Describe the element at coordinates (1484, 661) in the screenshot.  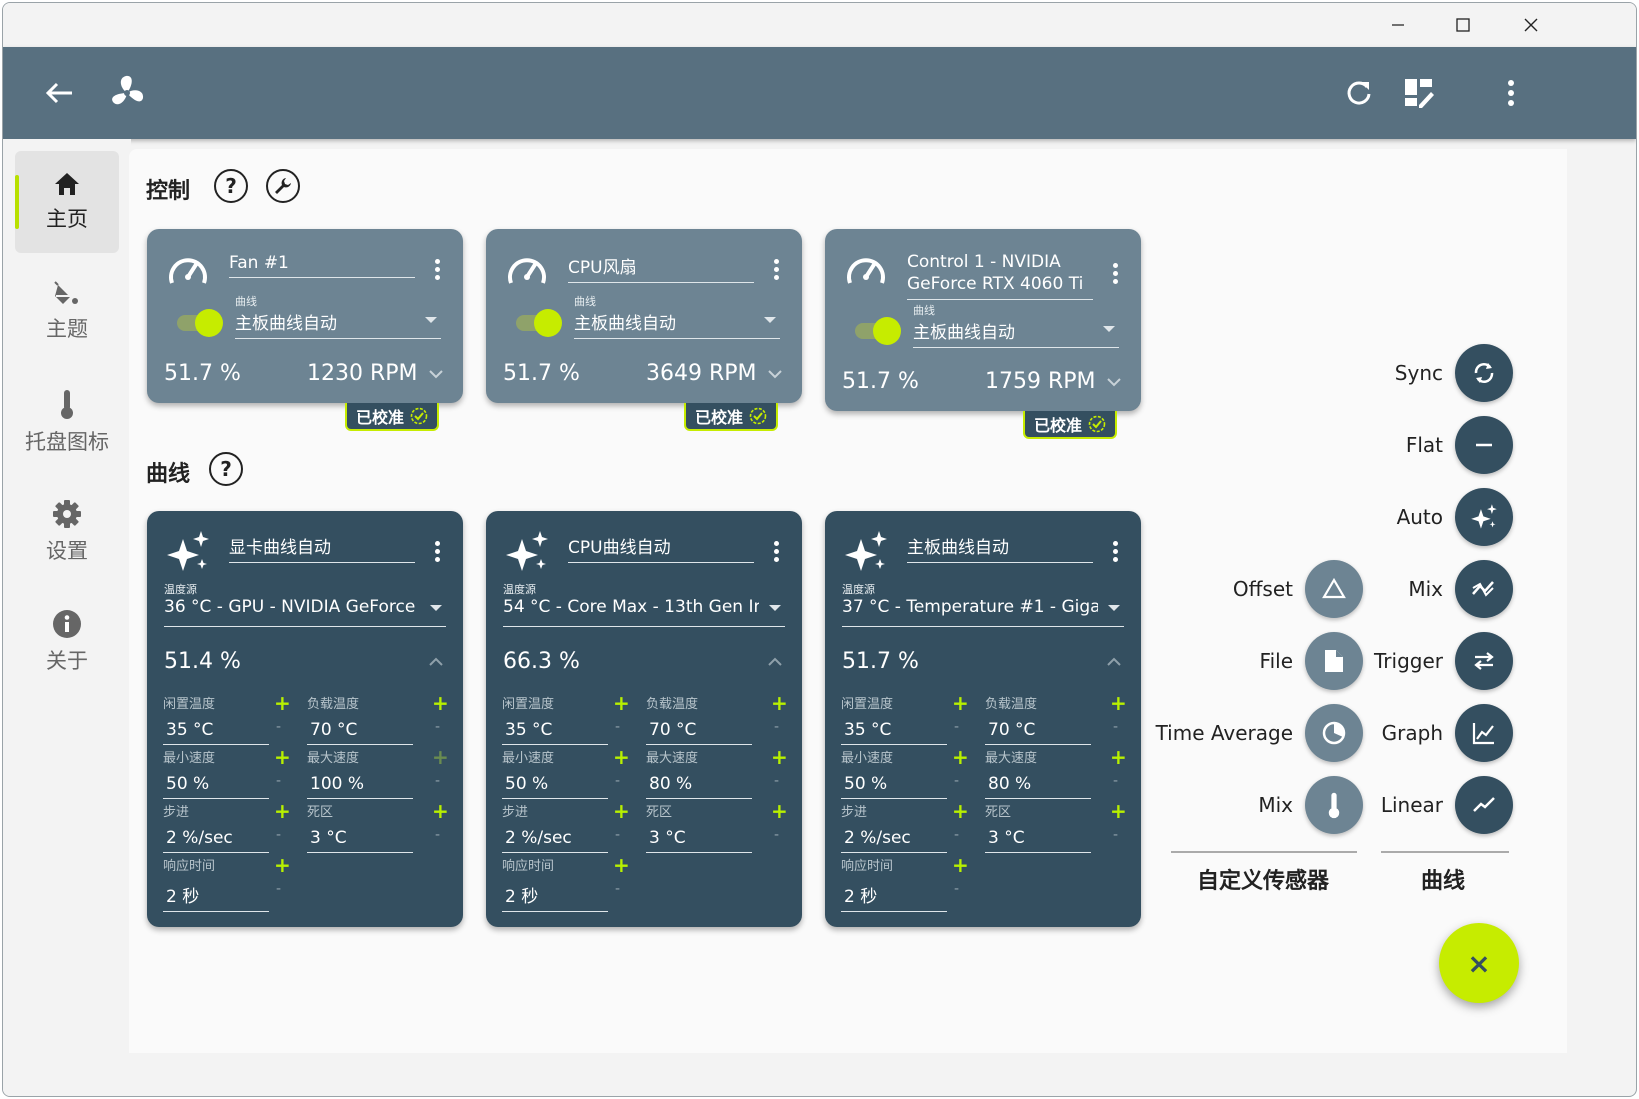
I see `trigger-curve-button` at that location.